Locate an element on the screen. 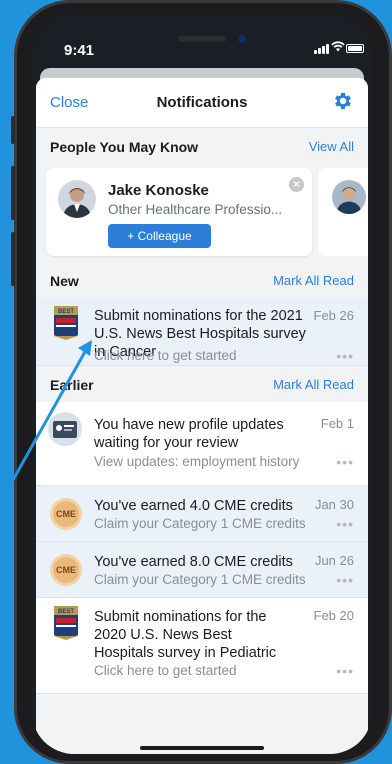  notification-text: You've earned 4.0 CME credits is located at coordinates (193, 506).